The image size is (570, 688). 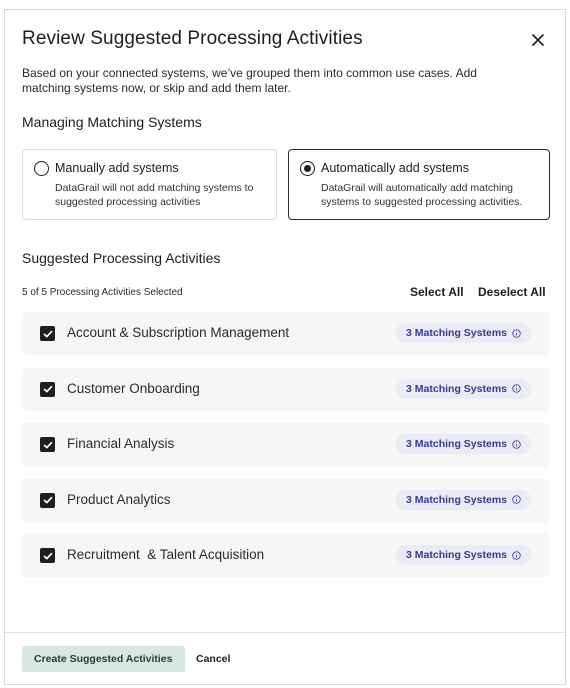 What do you see at coordinates (166, 554) in the screenshot?
I see `activity-name: Recruitment & Talent Acquisition` at bounding box center [166, 554].